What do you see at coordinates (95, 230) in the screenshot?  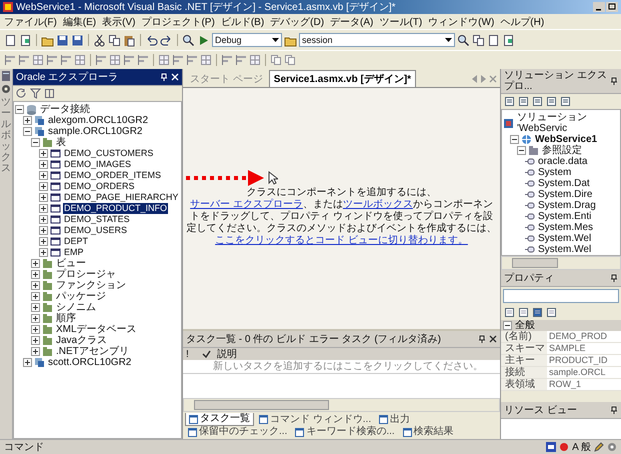 I see `tree-item: DEMO_USERS` at bounding box center [95, 230].